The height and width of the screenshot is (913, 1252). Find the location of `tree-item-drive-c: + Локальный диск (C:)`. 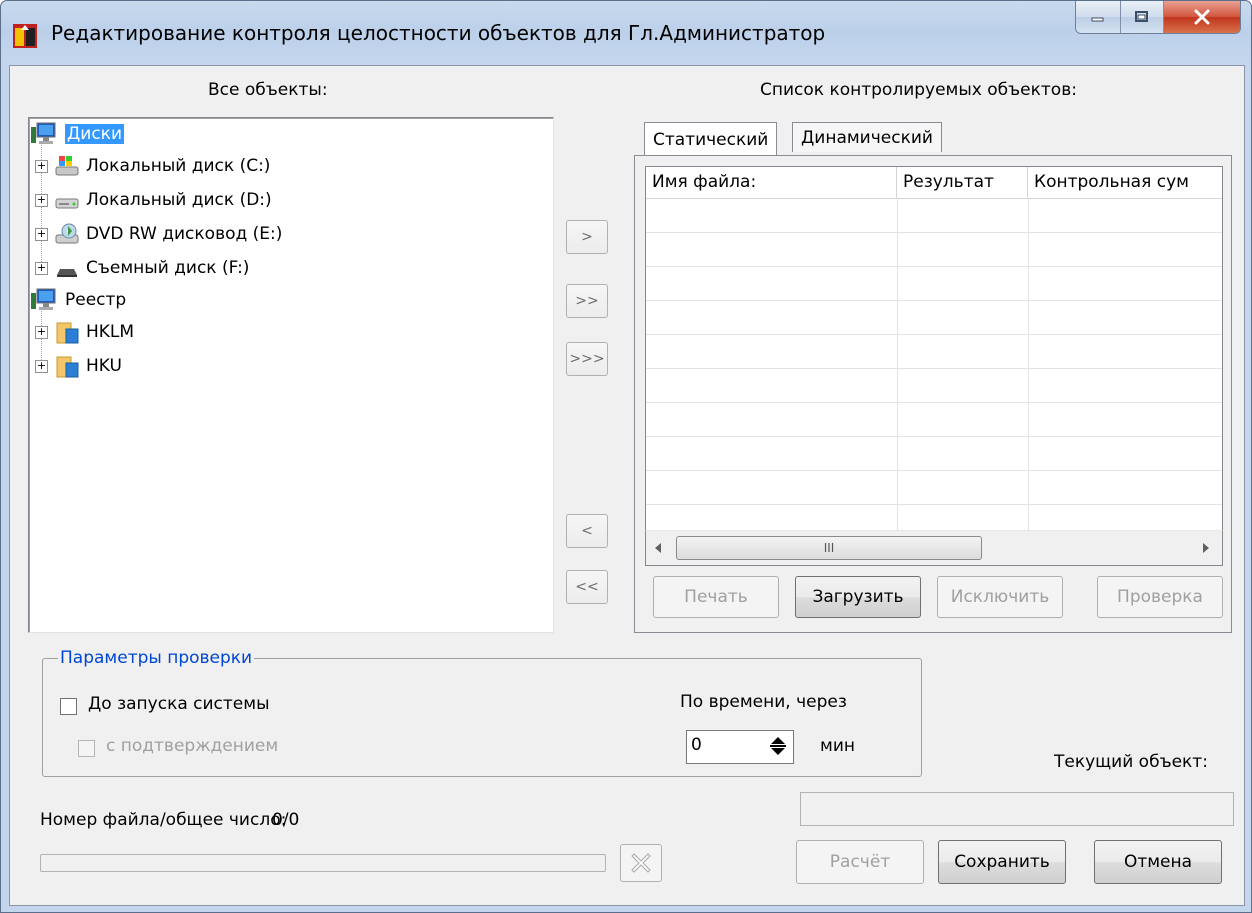

tree-item-drive-c: + Локальный диск (C:) is located at coordinates (152, 166).